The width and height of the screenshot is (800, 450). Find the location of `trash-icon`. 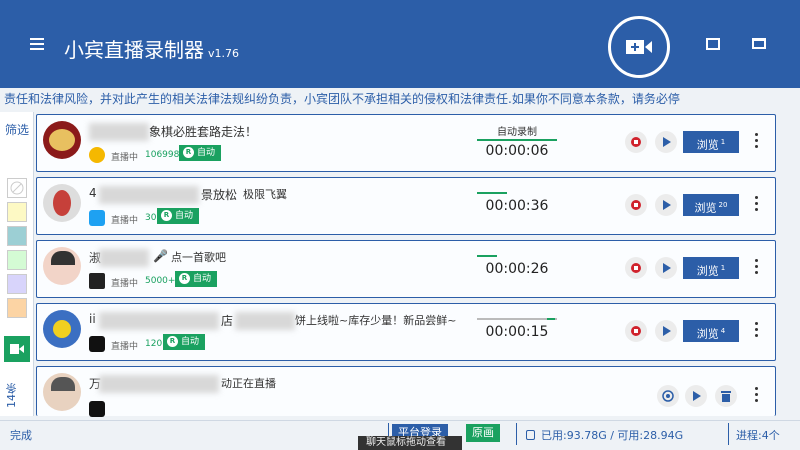

trash-icon is located at coordinates (726, 396).